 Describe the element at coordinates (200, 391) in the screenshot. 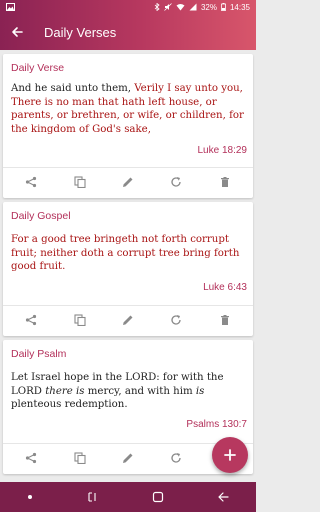

I see `psalm-text-italic: is` at that location.